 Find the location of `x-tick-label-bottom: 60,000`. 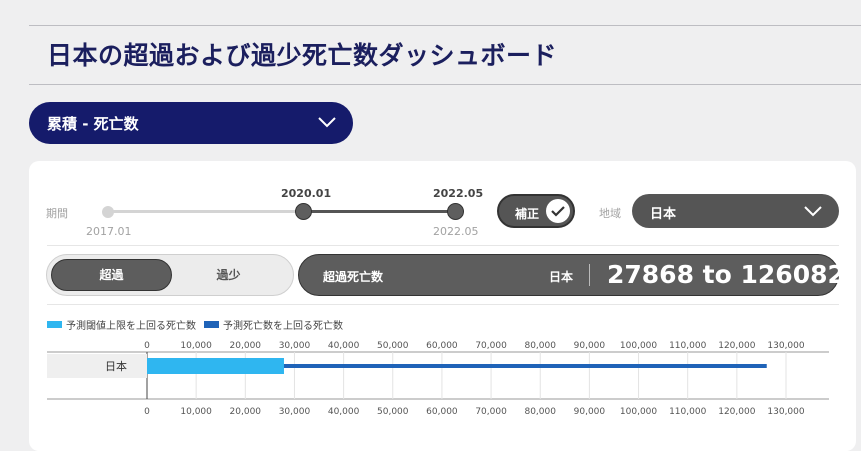

x-tick-label-bottom: 60,000 is located at coordinates (442, 412).